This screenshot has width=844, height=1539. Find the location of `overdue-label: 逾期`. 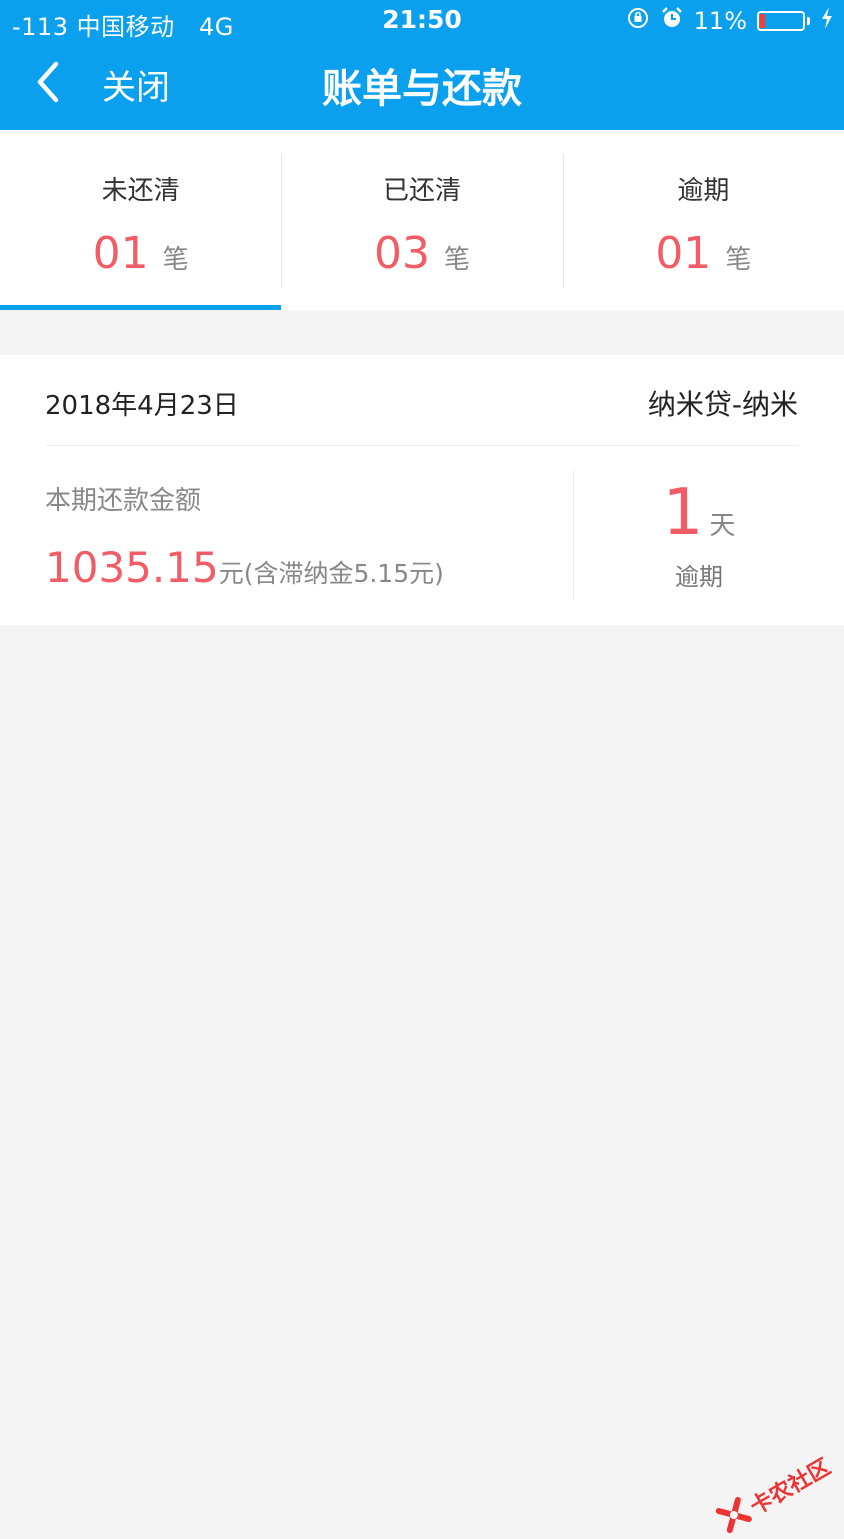

overdue-label: 逾期 is located at coordinates (699, 574).